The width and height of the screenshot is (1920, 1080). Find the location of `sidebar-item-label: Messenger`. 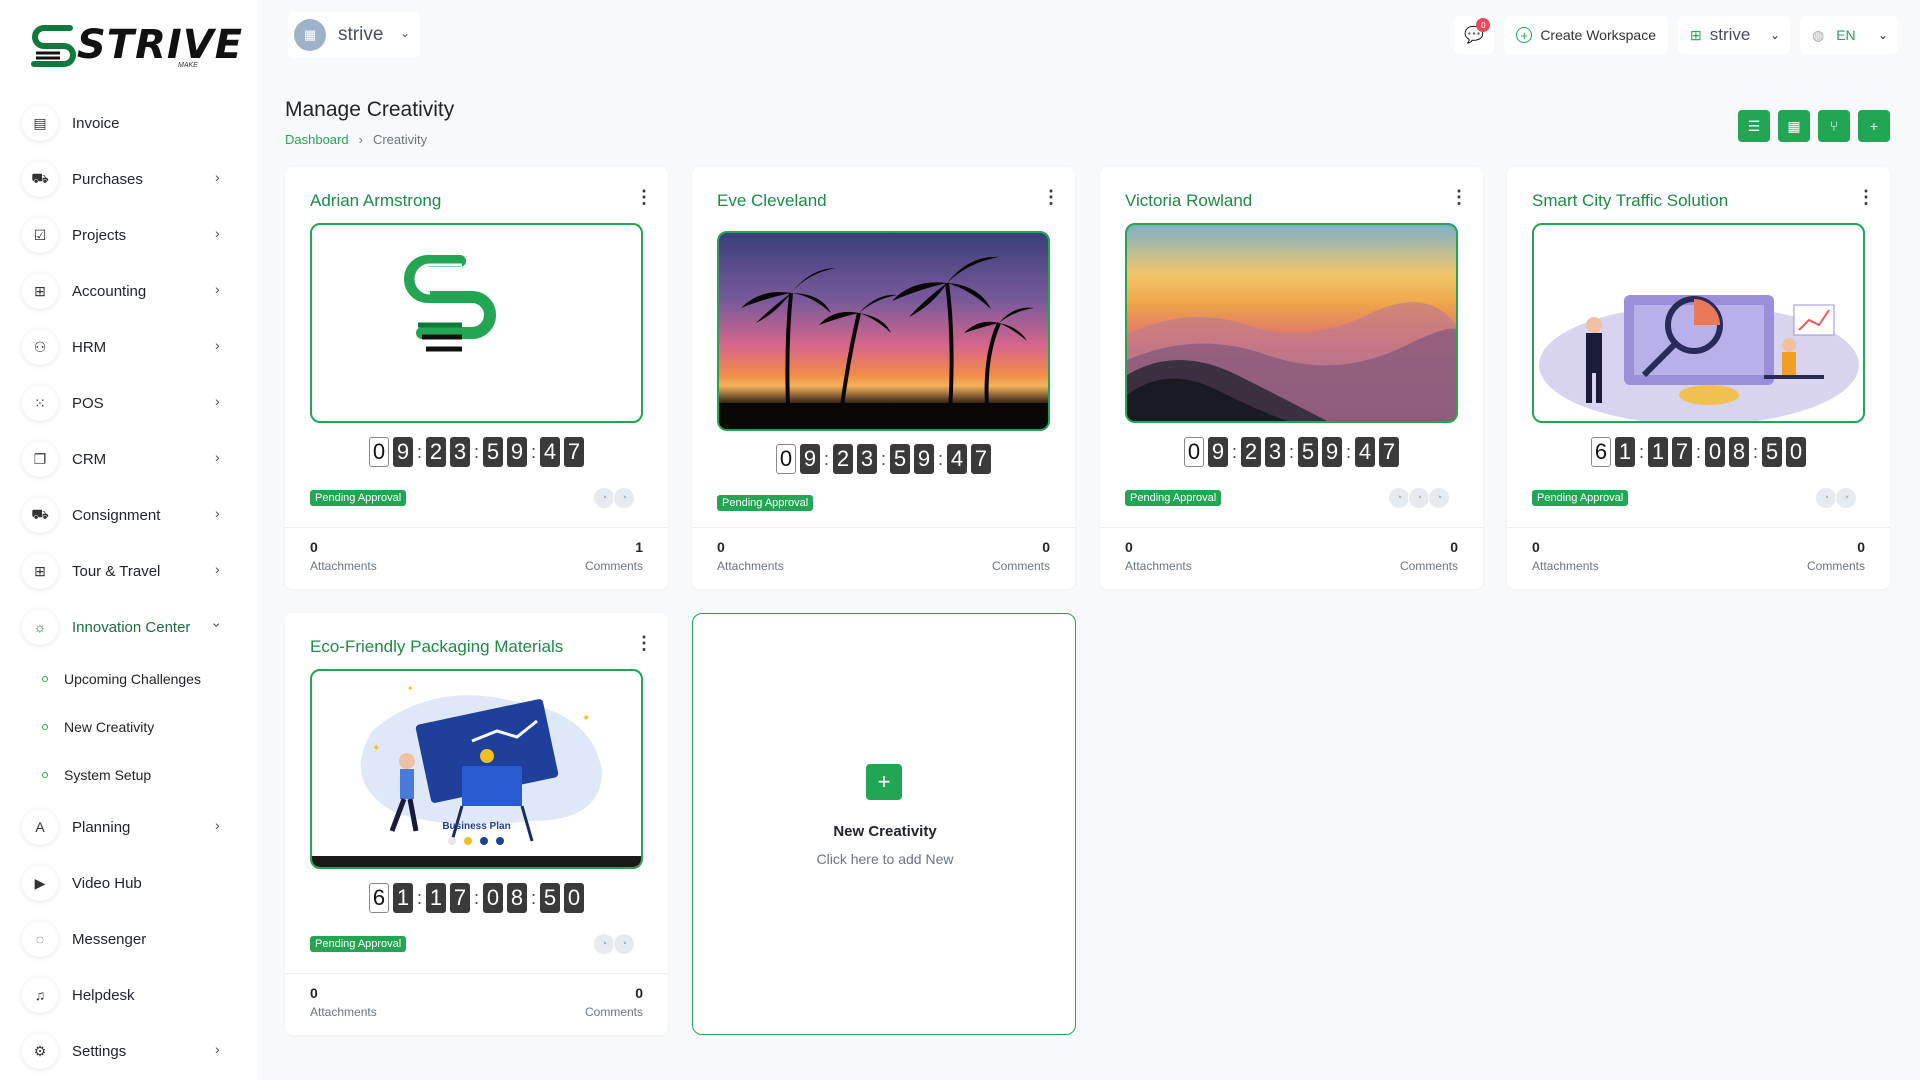

sidebar-item-label: Messenger is located at coordinates (109, 939).